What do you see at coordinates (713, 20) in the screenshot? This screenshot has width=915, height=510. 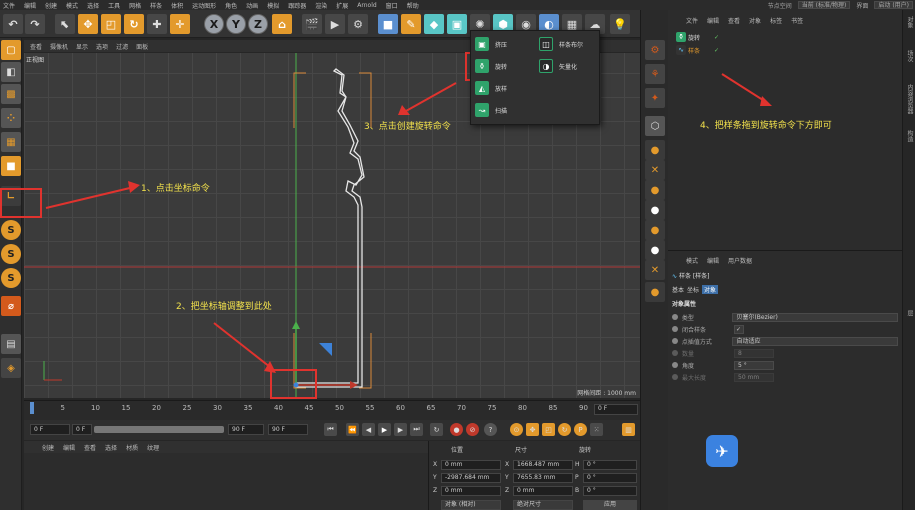 I see `object-menu-item-1: 编辑` at bounding box center [713, 20].